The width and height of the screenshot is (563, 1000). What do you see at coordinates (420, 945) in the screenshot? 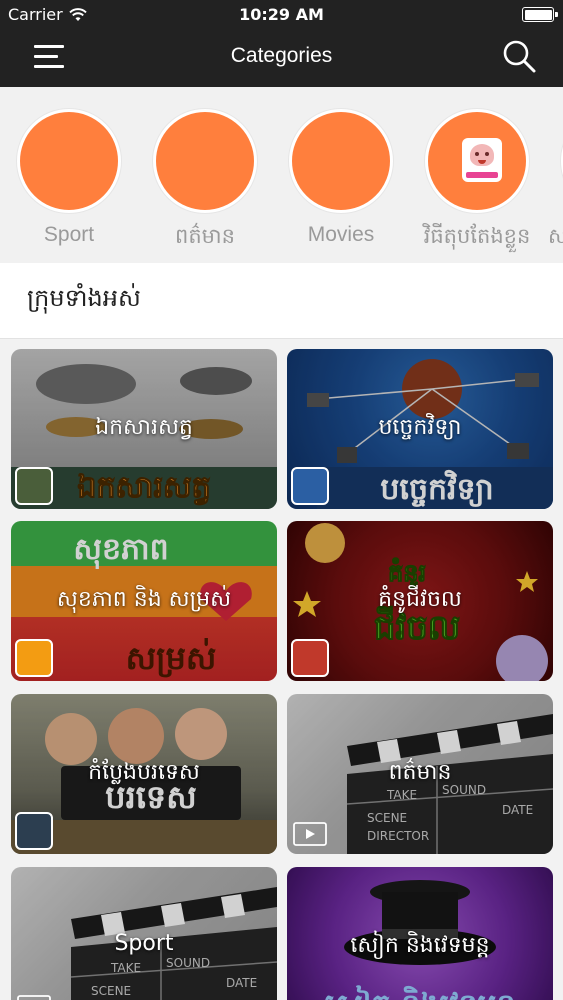
I see `tile-label: សៀក និងវេទមន្ត` at bounding box center [420, 945].